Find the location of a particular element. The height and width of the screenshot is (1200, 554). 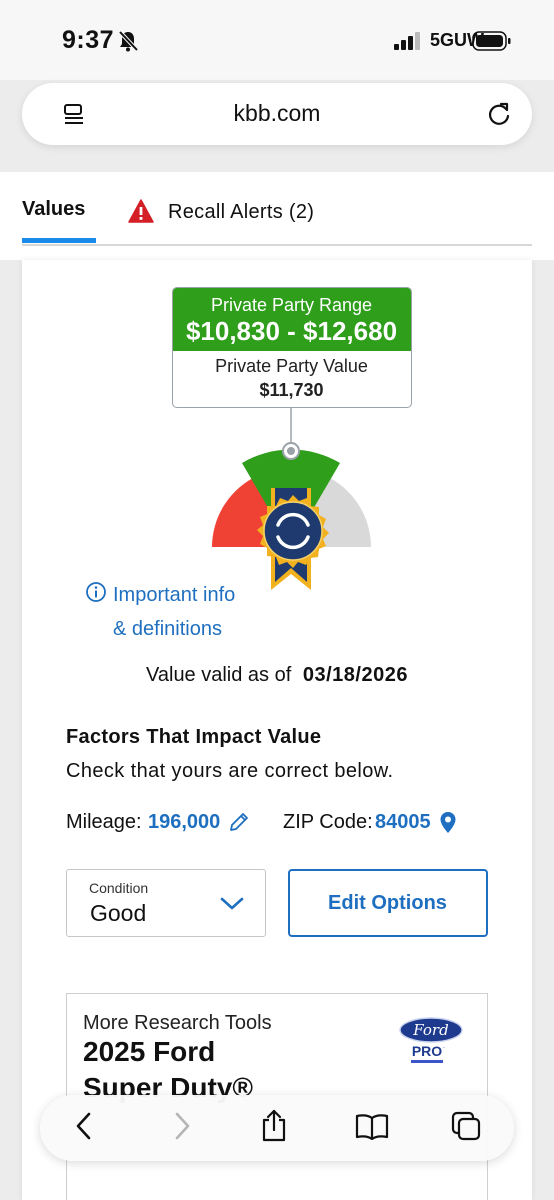

price-range-header: Private Party Range $10,830 - $12,680 is located at coordinates (292, 319).